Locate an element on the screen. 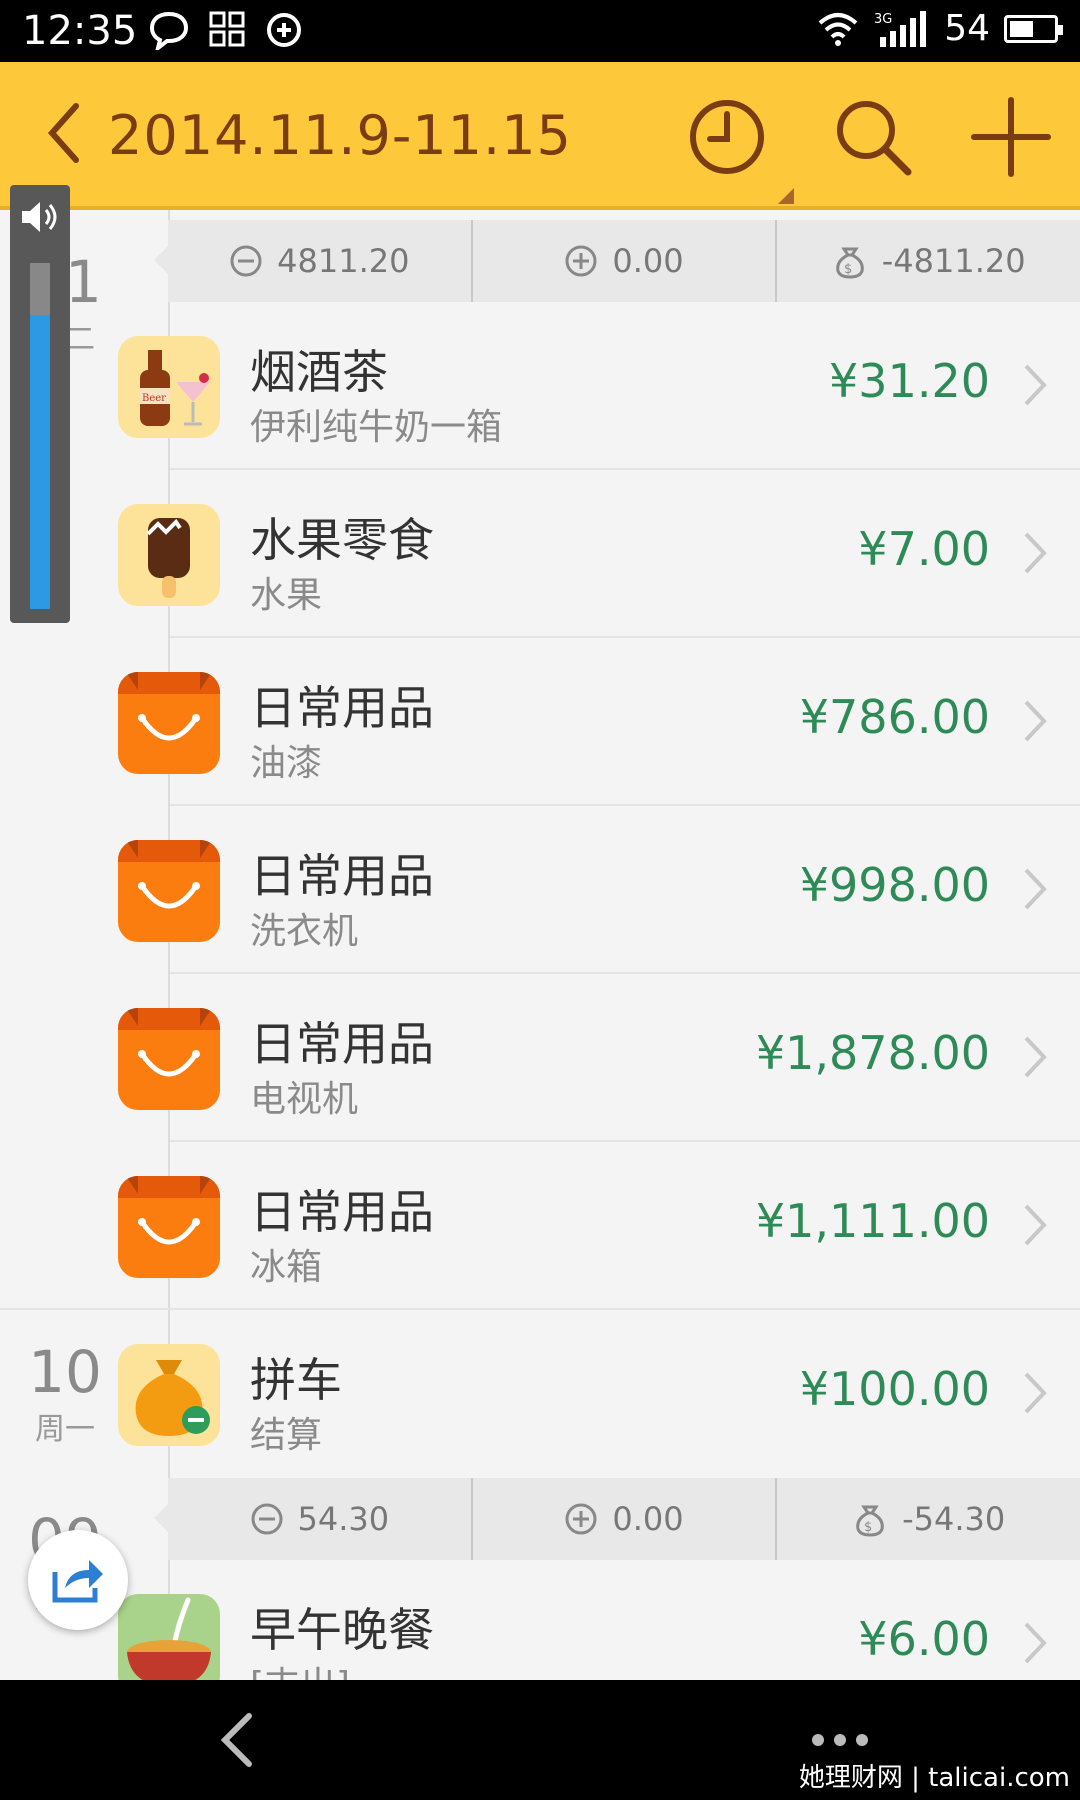 This screenshot has height=1800, width=1080. transaction-row: 日常用品 冰箱 ¥1,111.00 is located at coordinates (540, 1226).